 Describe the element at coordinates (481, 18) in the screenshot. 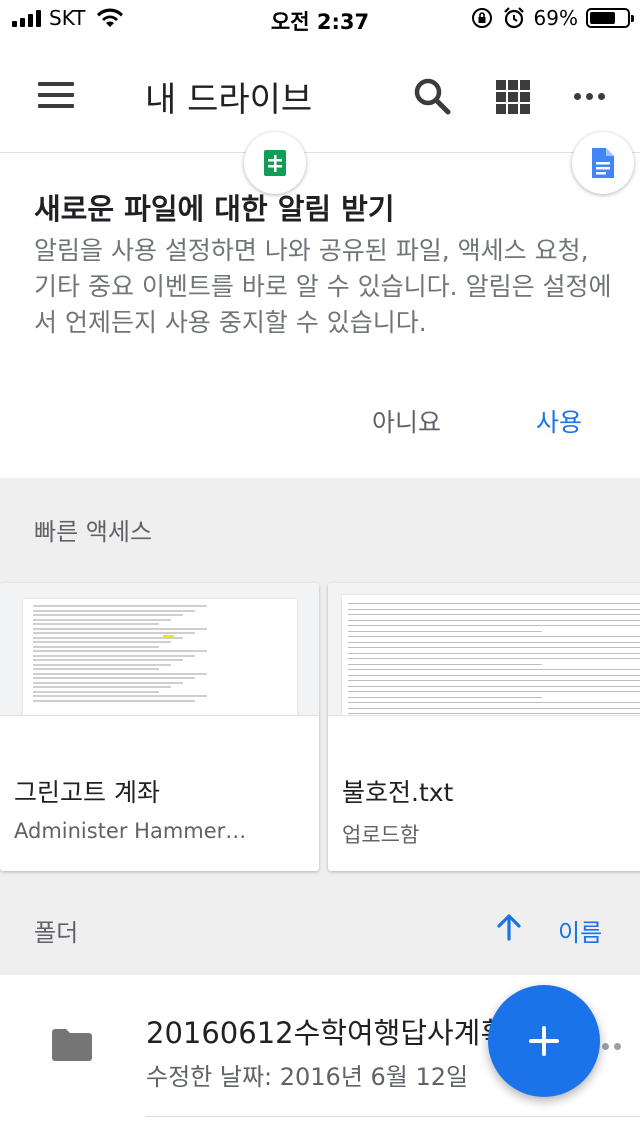

I see `orientation-lock-icon` at that location.